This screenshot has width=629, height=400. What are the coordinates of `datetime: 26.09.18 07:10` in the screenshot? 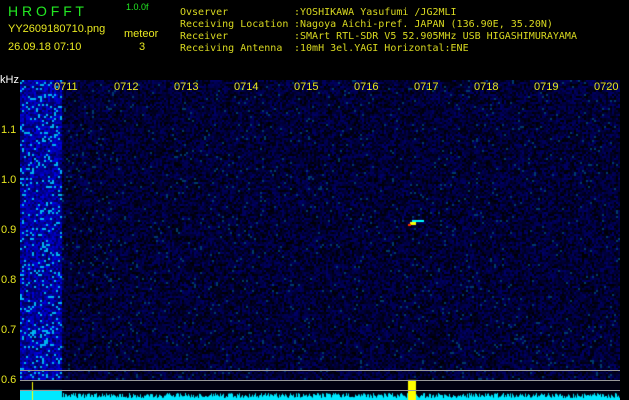 It's located at (45, 47).